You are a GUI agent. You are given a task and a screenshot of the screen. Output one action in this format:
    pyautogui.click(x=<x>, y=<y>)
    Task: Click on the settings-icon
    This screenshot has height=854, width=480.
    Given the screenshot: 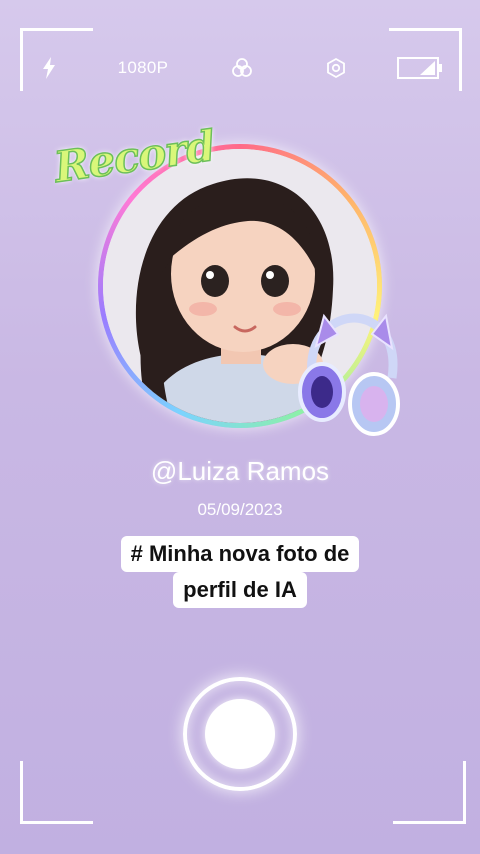 What is the action you would take?
    pyautogui.click(x=336, y=68)
    